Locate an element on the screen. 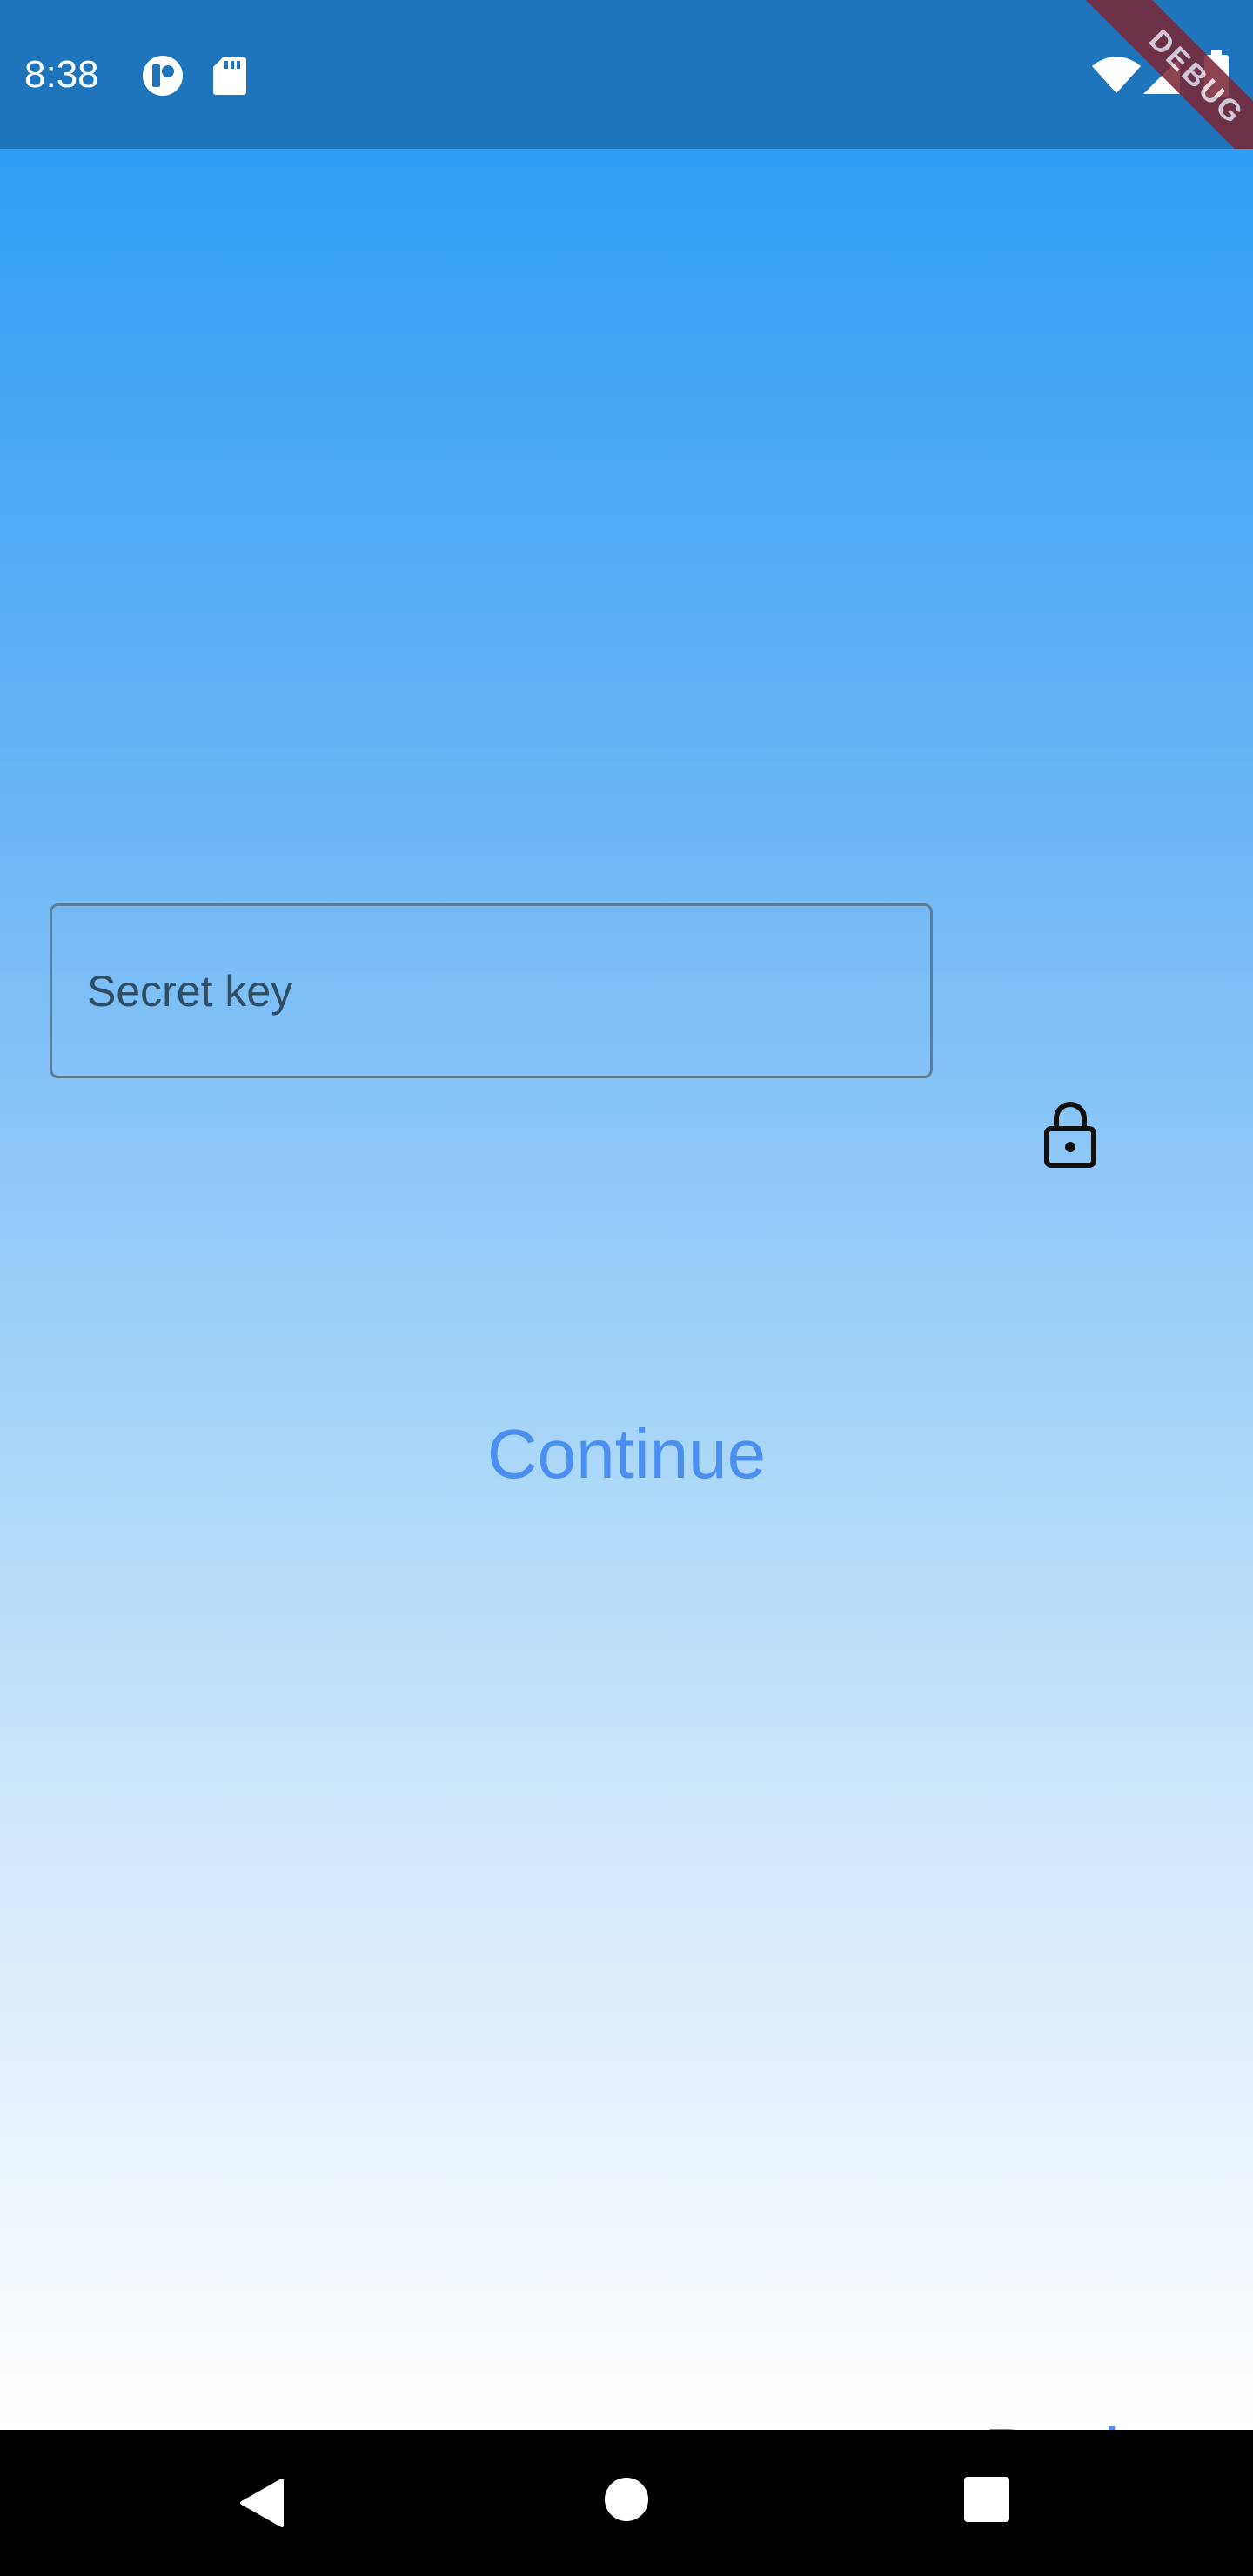 This screenshot has height=2576, width=1253. status-bar: 8:38 is located at coordinates (626, 74).